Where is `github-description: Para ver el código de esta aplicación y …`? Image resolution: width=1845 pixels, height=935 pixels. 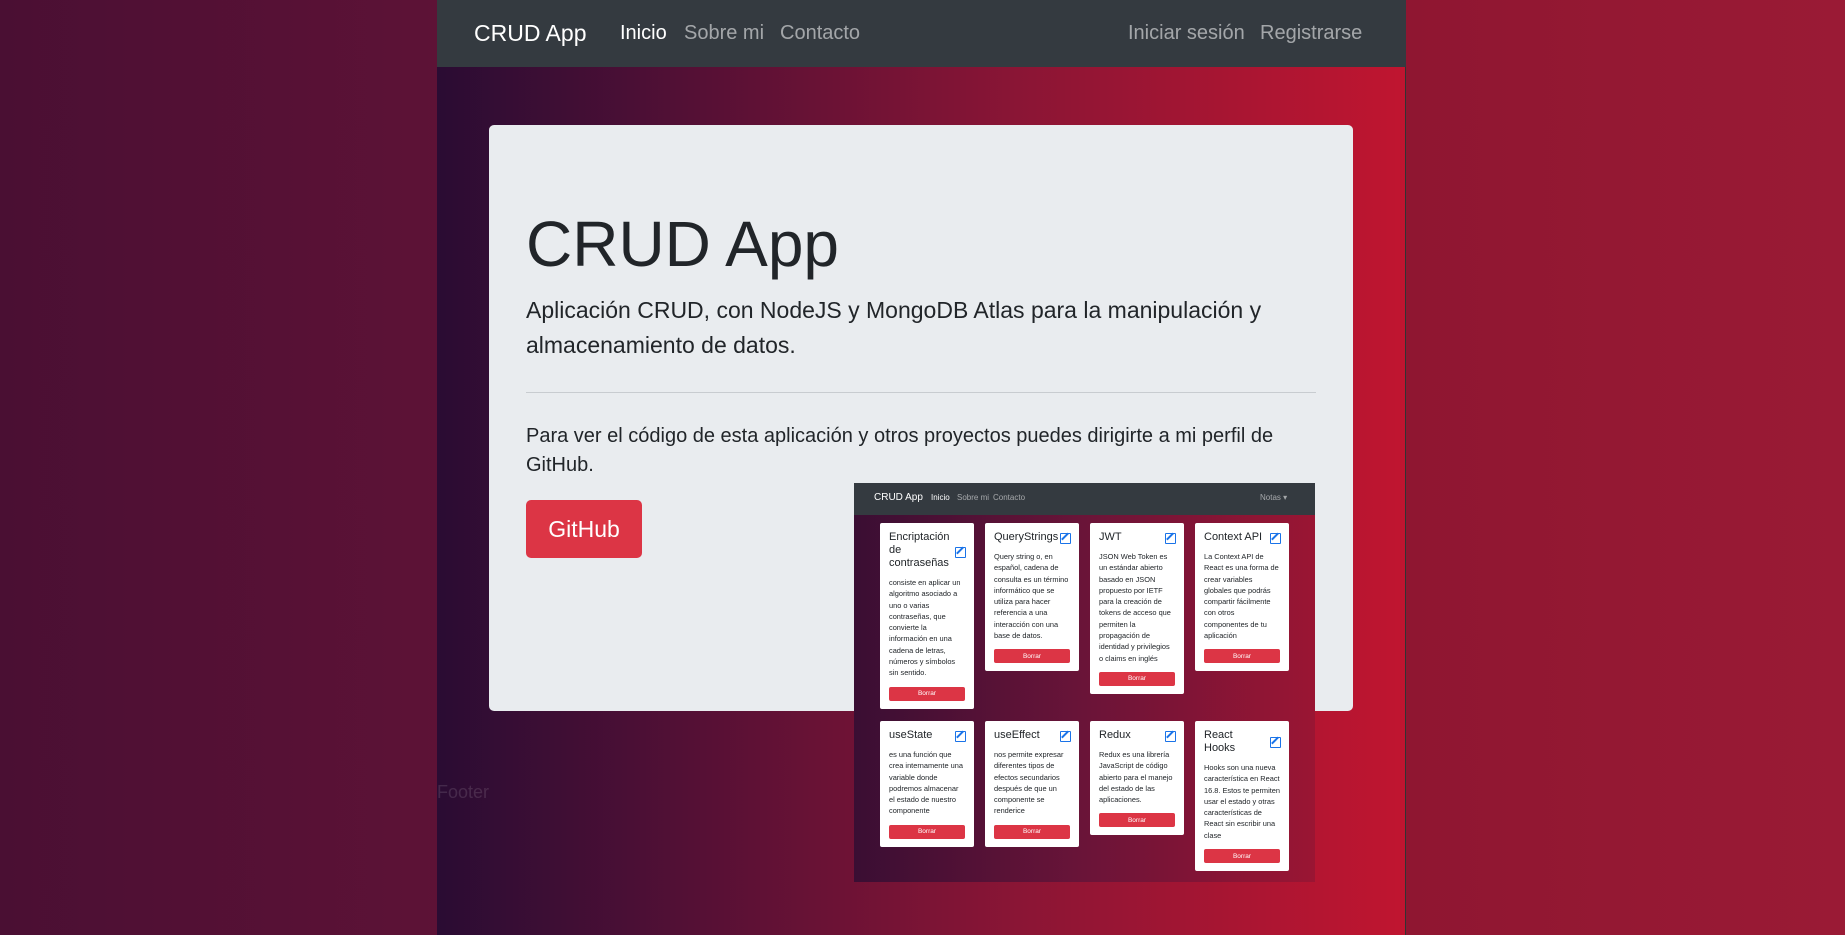
github-description: Para ver el código de esta aplicación y … is located at coordinates (900, 450).